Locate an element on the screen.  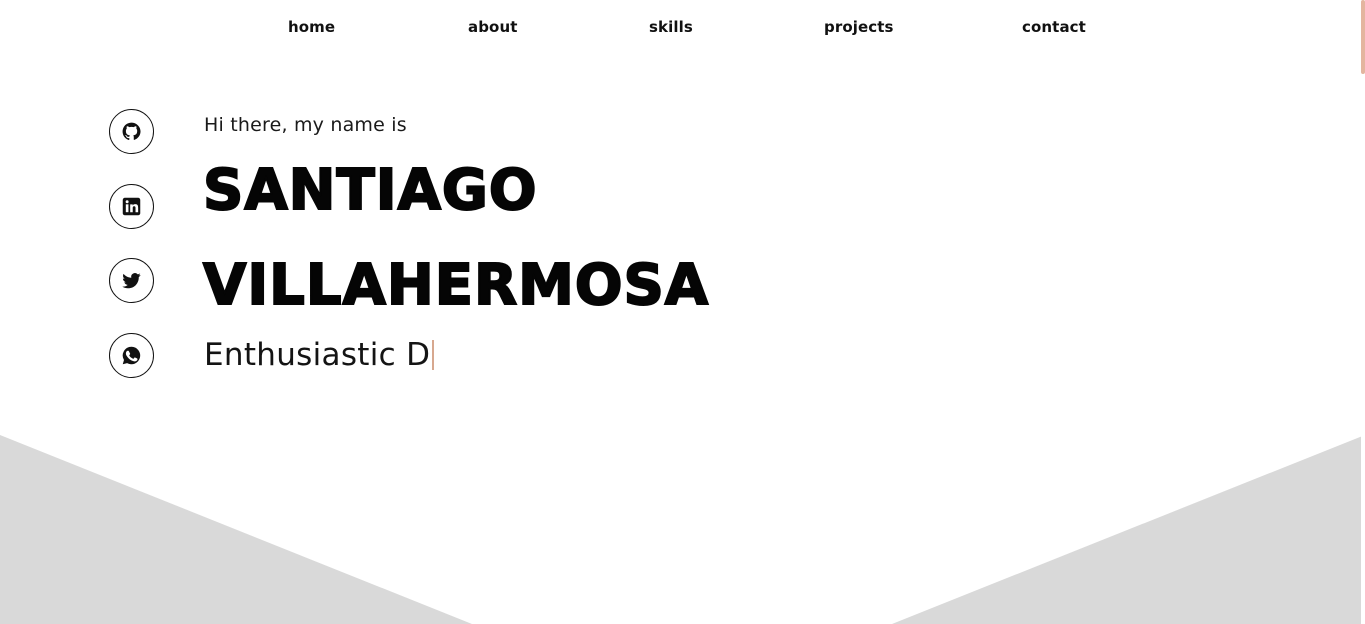
scrollbar is located at coordinates (1363, 312).